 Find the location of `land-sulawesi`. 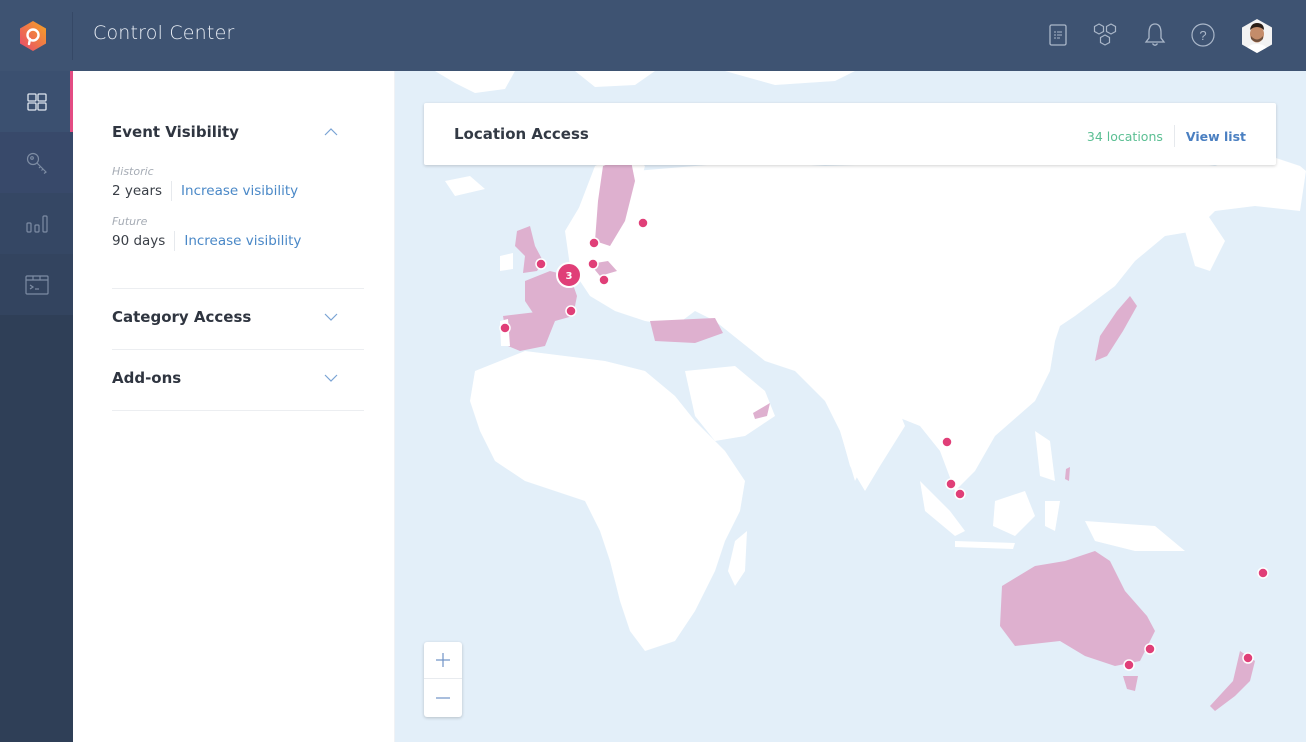

land-sulawesi is located at coordinates (1052, 516).